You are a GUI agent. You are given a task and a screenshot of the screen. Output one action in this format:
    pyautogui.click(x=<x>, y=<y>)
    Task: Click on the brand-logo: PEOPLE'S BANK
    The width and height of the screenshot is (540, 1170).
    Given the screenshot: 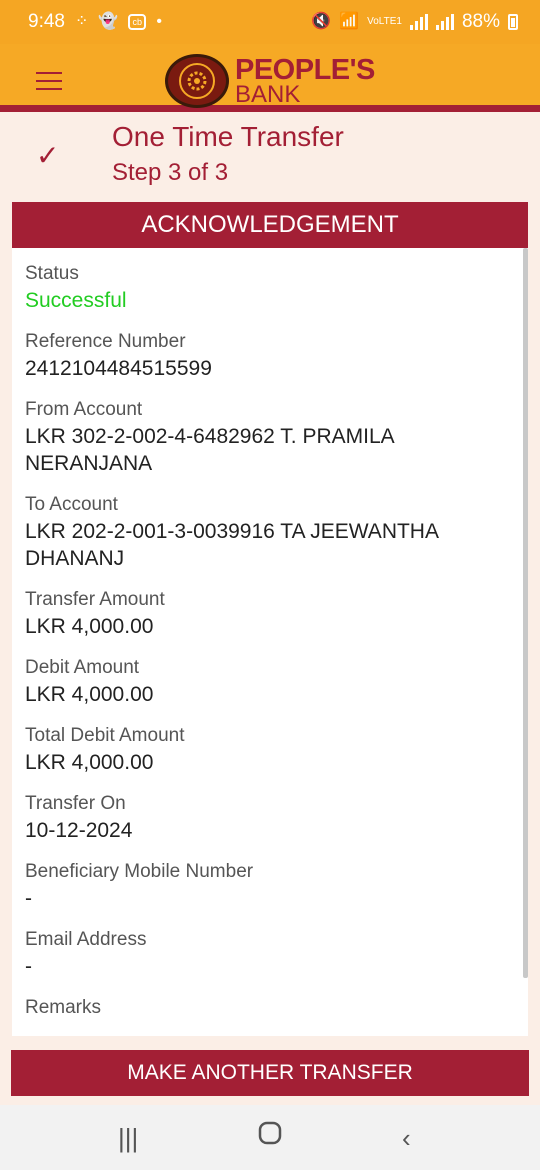 What is the action you would take?
    pyautogui.click(x=270, y=81)
    